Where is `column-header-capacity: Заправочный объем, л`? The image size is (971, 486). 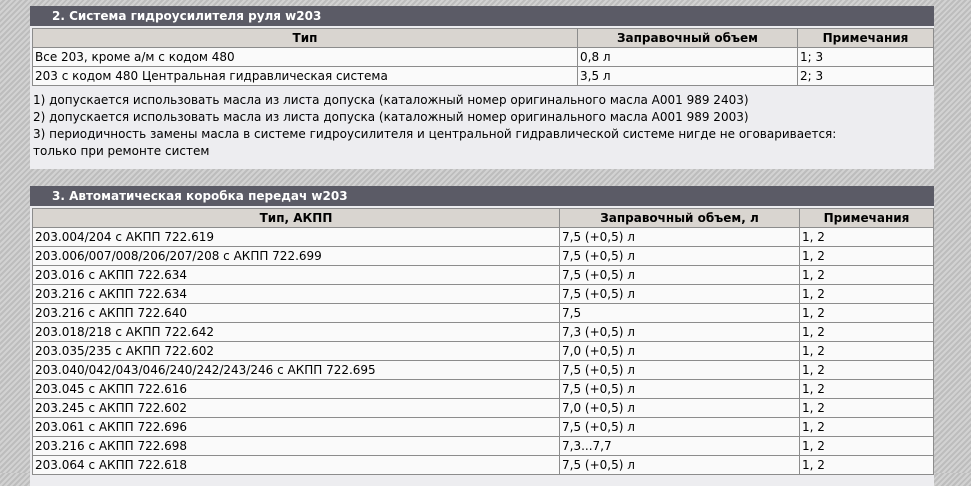
column-header-capacity: Заправочный объем, л is located at coordinates (679, 218).